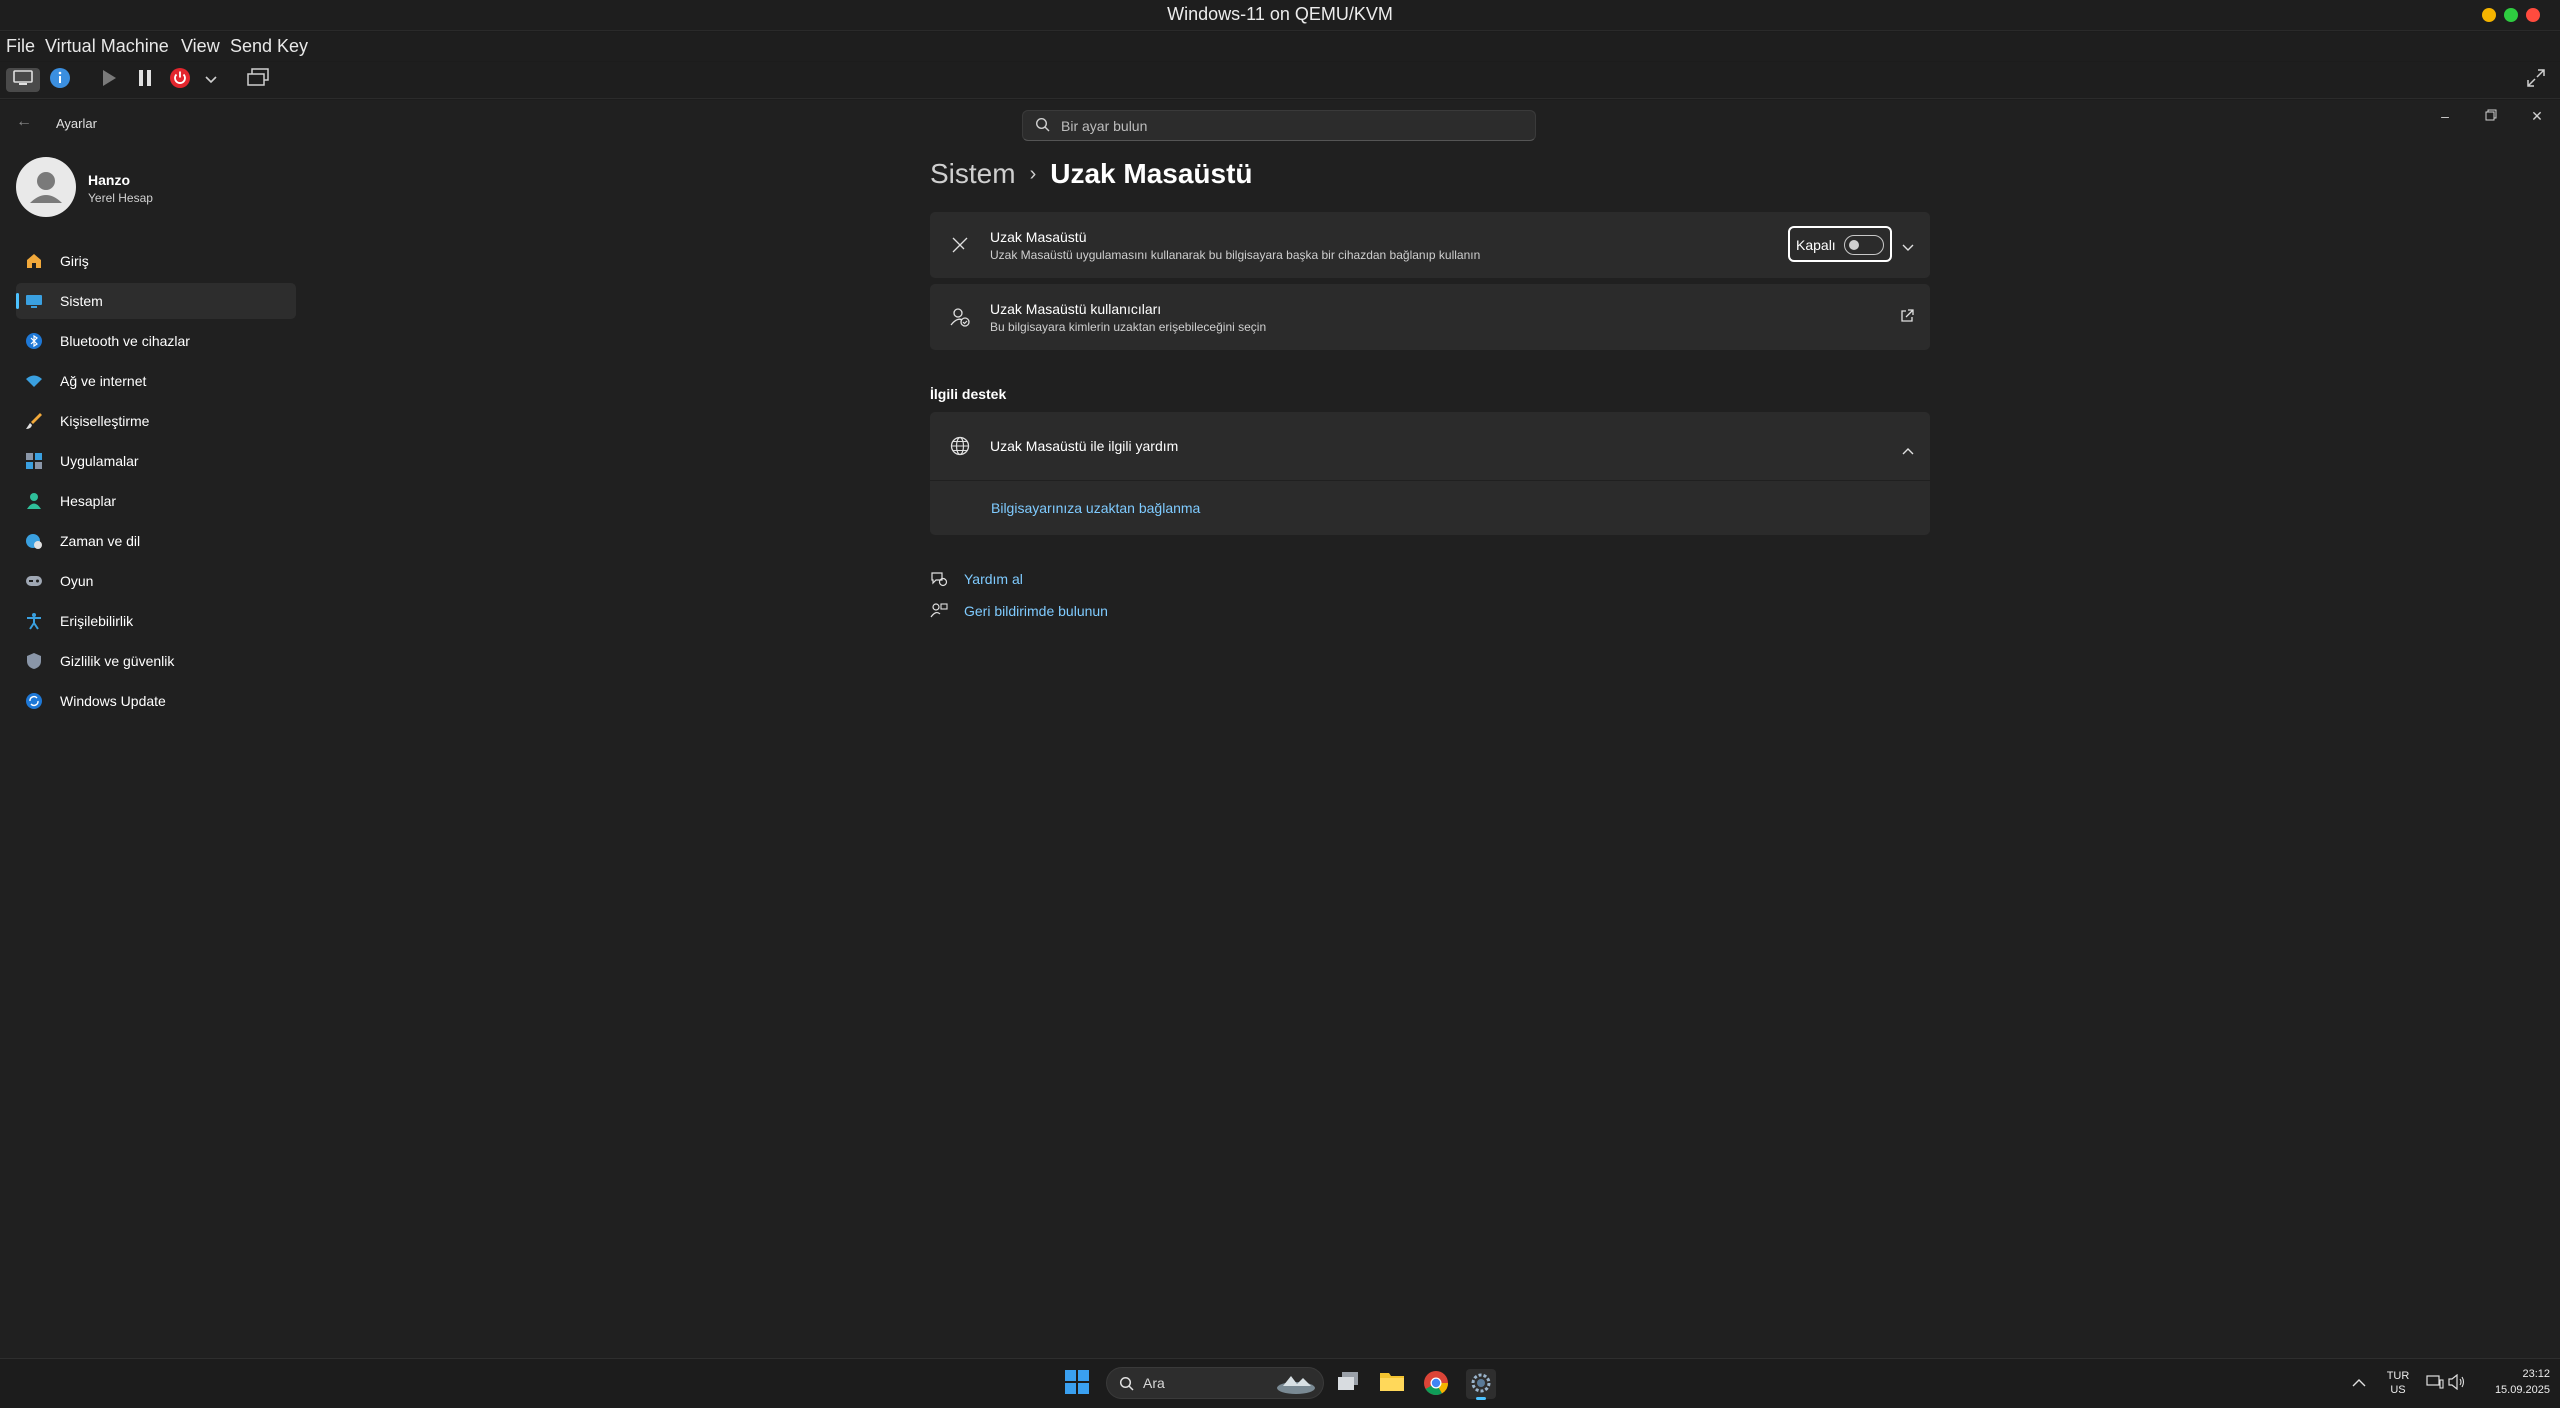 This screenshot has width=2560, height=1408. I want to click on sidebar-item-label: Sistem, so click(81, 301).